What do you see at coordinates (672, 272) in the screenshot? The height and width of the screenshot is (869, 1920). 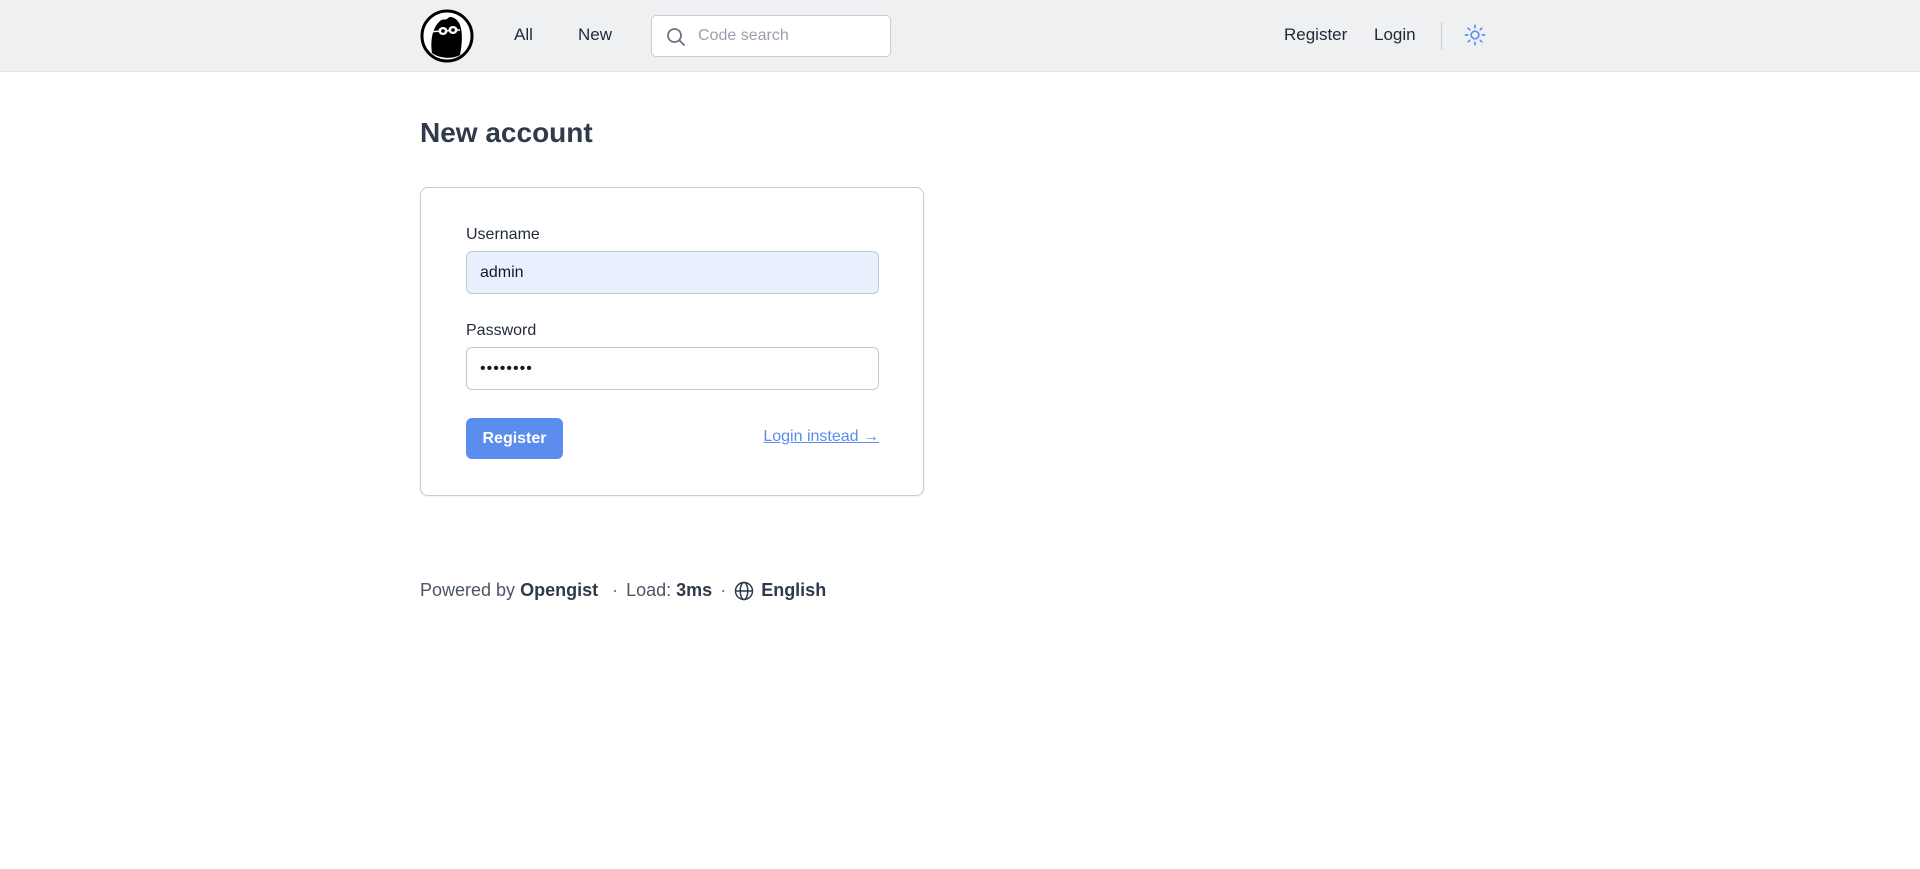 I see `username-input` at bounding box center [672, 272].